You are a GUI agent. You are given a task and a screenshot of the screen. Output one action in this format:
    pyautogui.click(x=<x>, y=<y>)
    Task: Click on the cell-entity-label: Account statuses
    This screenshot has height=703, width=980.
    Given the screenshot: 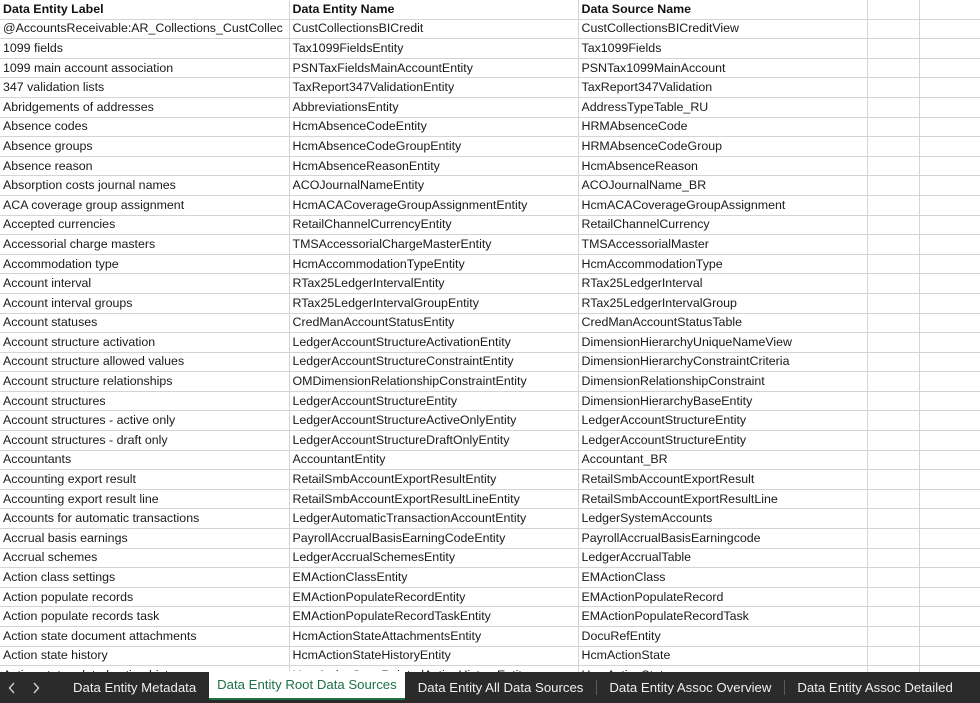 What is the action you would take?
    pyautogui.click(x=145, y=323)
    